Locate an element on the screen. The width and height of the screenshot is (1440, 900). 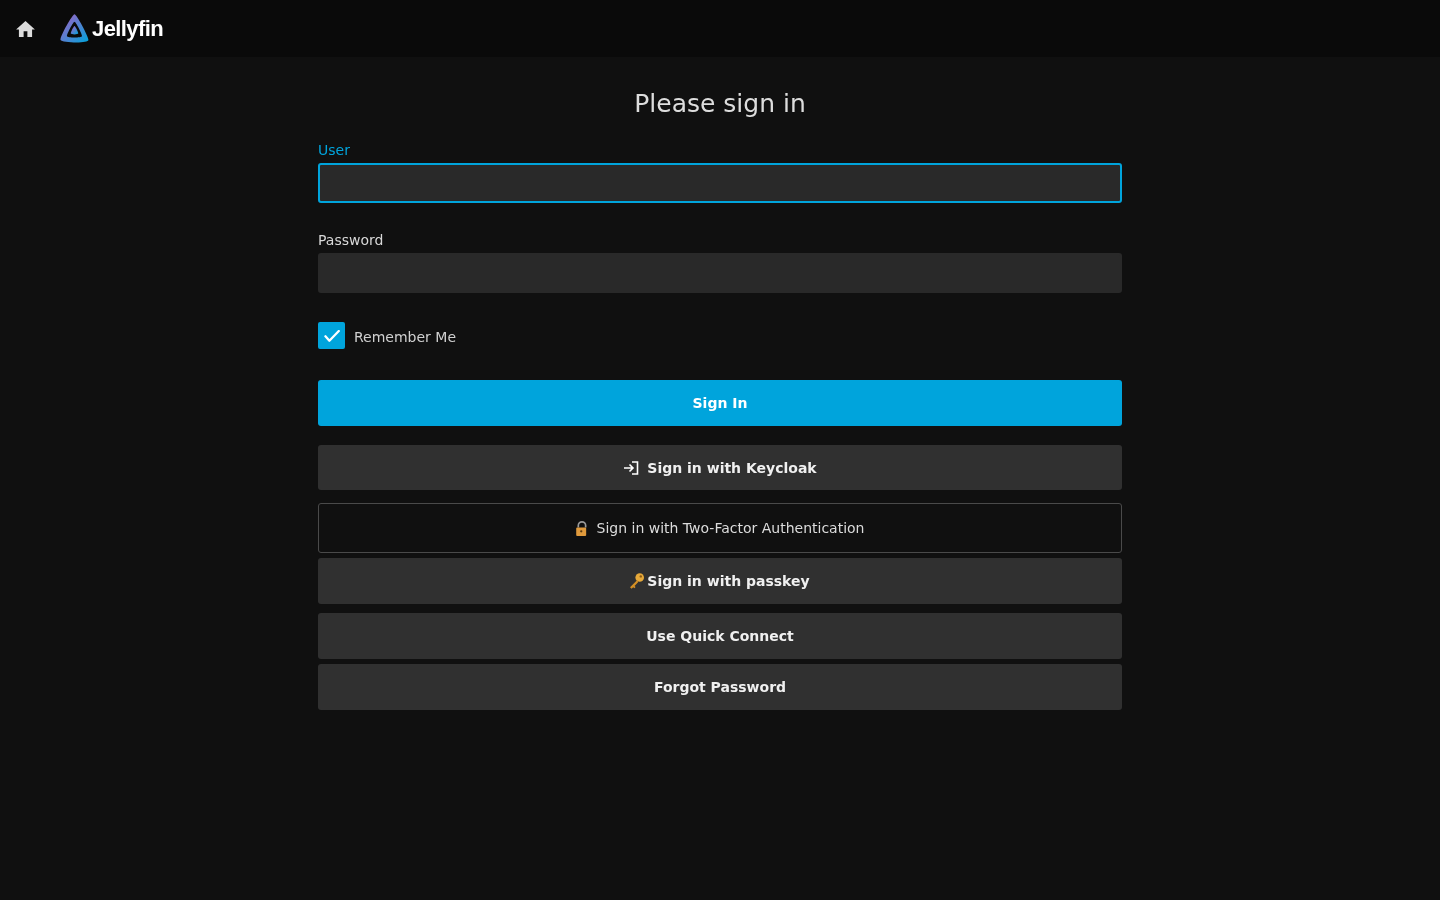
action-button: Forgot Password is located at coordinates (720, 687).